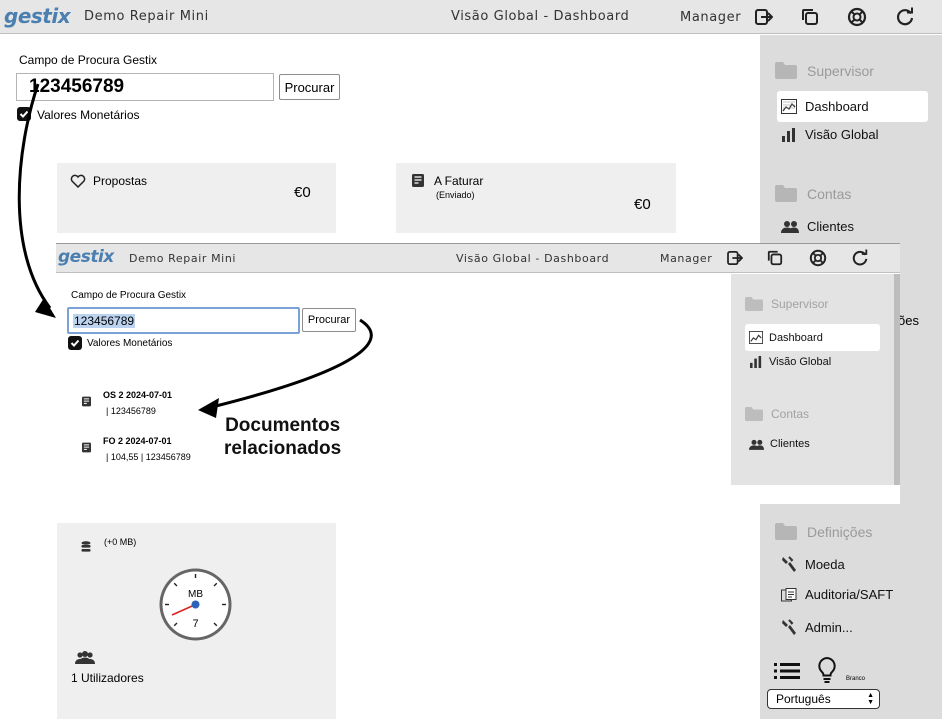 This screenshot has width=942, height=719. Describe the element at coordinates (817, 226) in the screenshot. I see `sidebar-item-clientes: Clientes` at that location.